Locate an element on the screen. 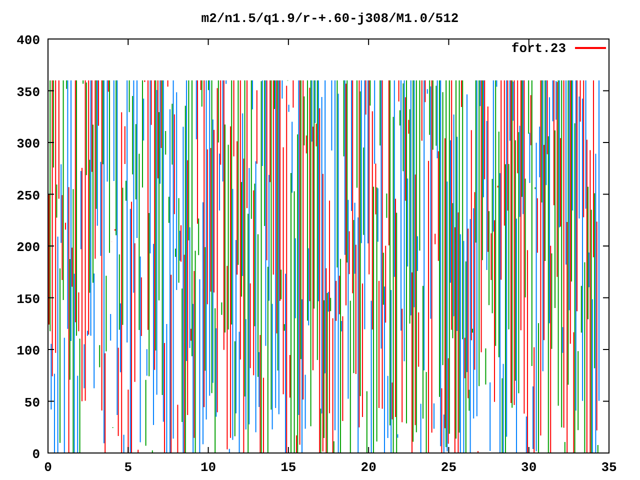  y-axis-tick-label: 300 is located at coordinates (28, 144).